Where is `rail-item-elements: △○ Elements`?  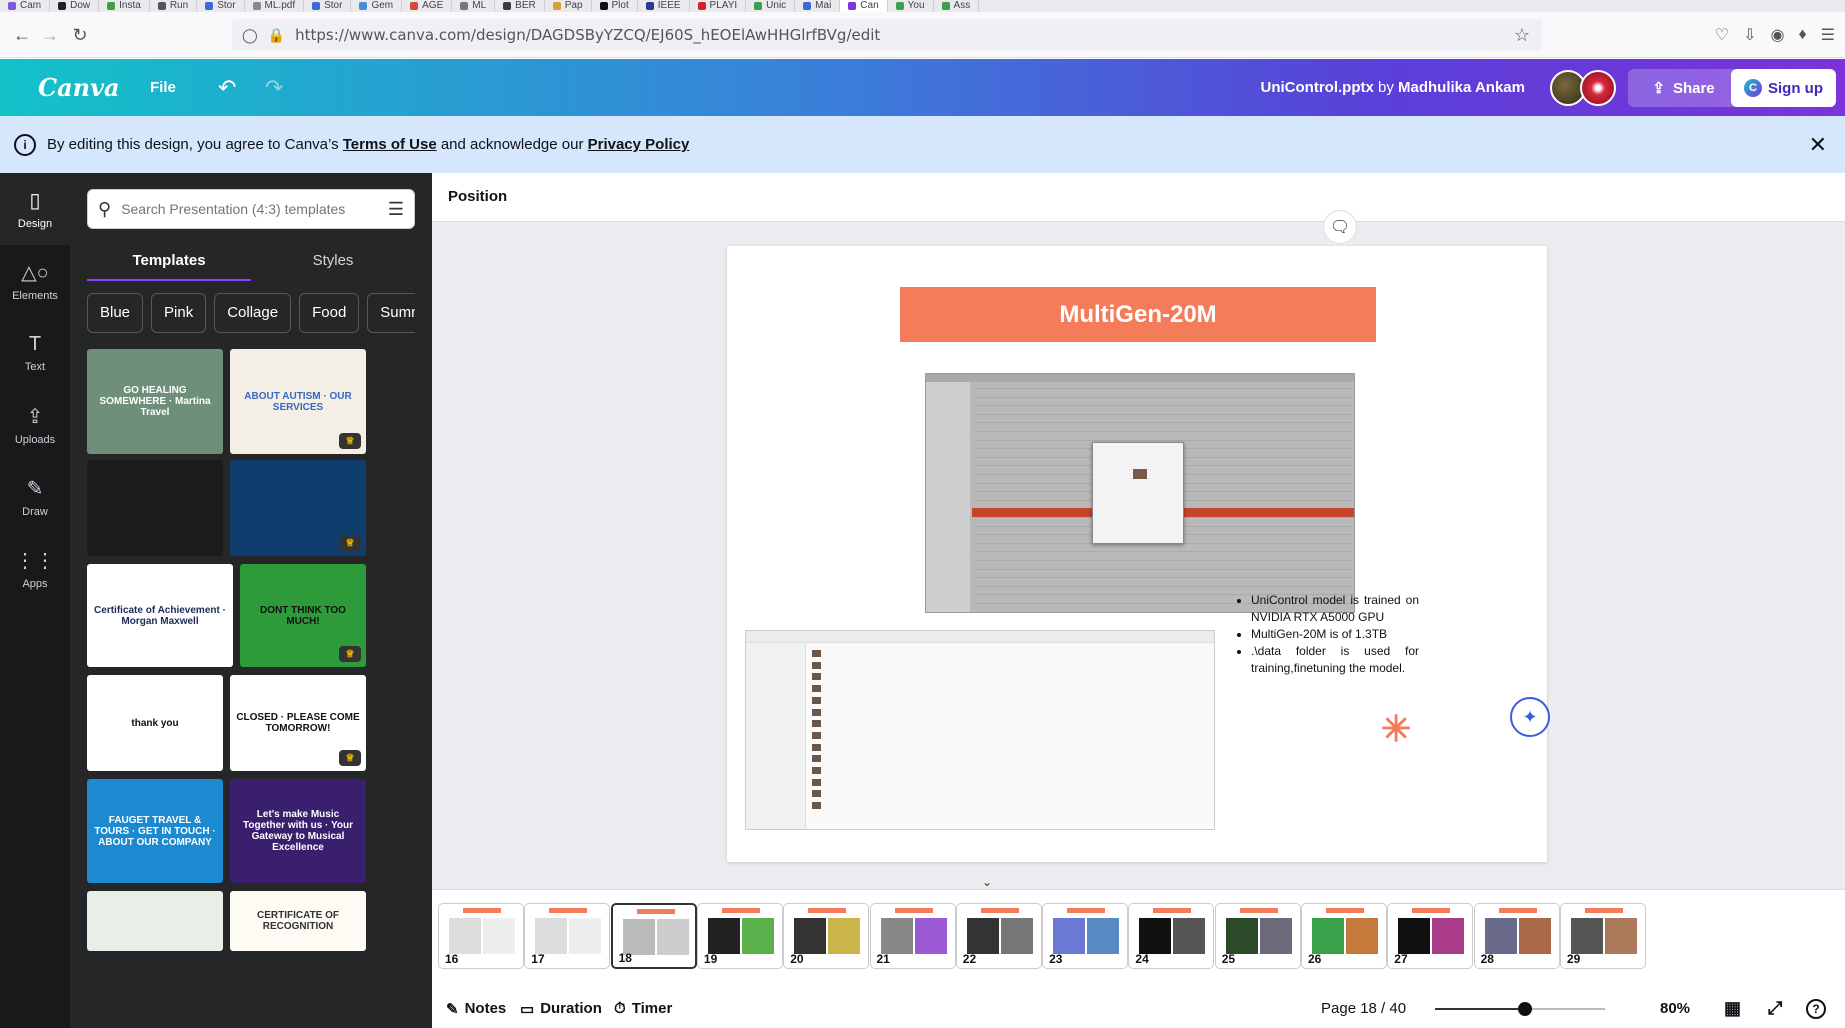 rail-item-elements: △○ Elements is located at coordinates (35, 281).